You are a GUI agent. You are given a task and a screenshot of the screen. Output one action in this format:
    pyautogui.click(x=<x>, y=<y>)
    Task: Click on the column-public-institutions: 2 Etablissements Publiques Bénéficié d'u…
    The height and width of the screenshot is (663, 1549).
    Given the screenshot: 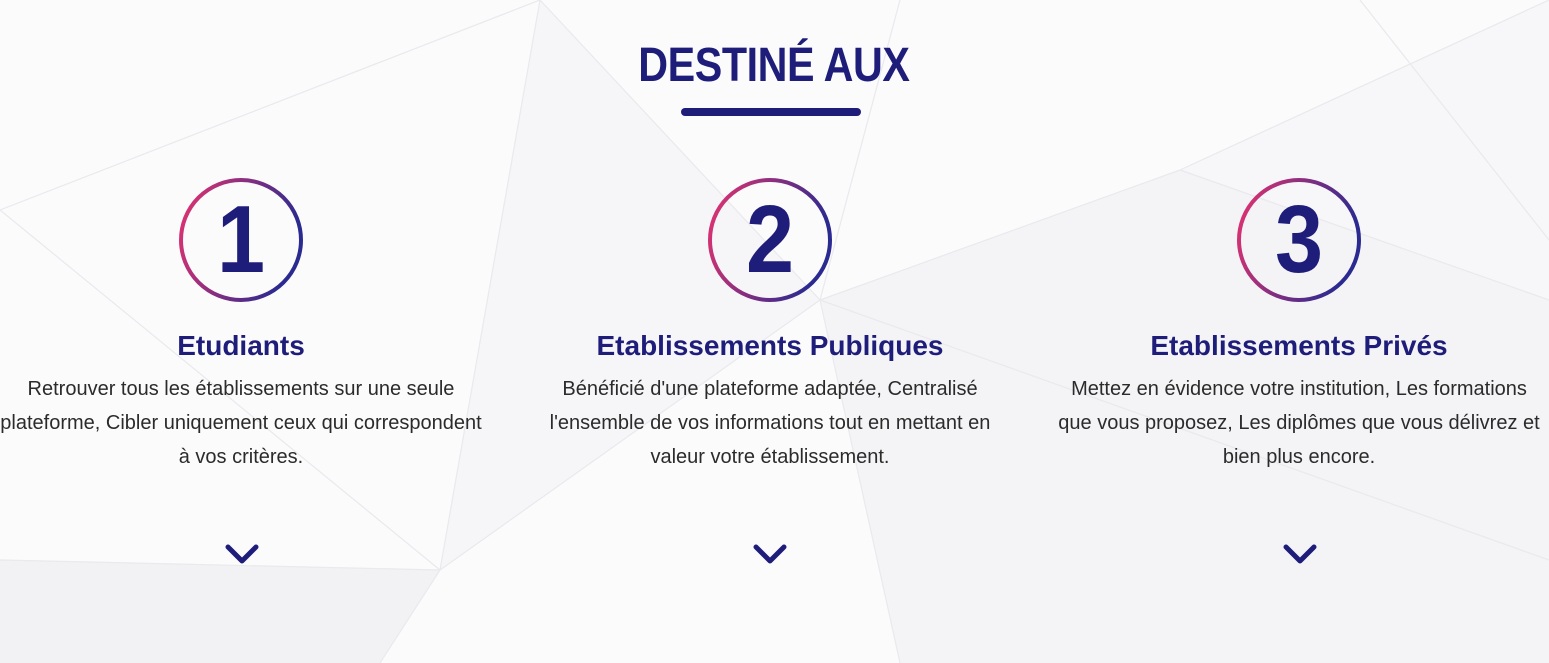 What is the action you would take?
    pyautogui.click(x=770, y=325)
    